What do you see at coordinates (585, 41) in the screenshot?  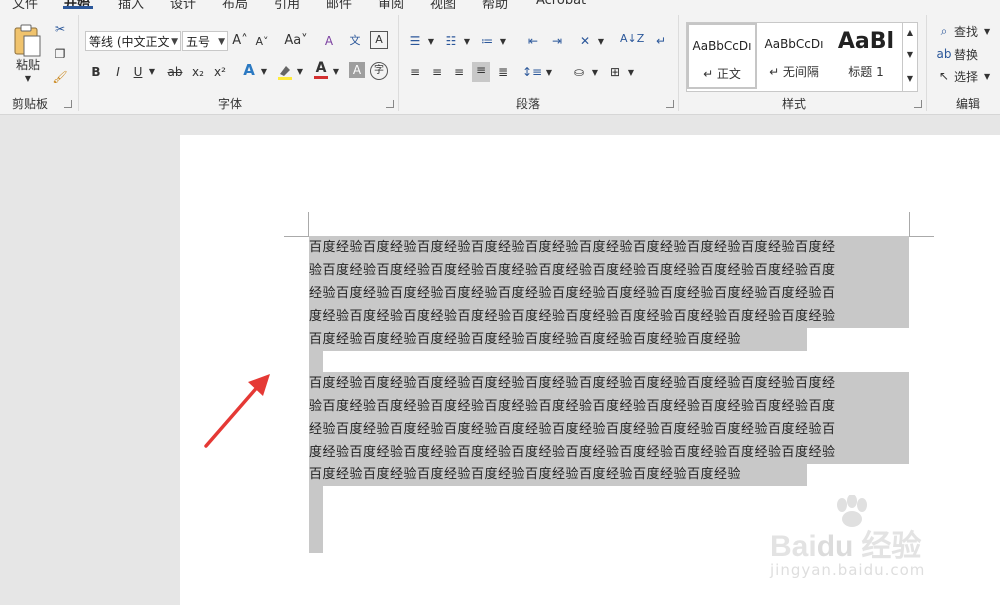 I see `chinese-layout-icon: ✕` at bounding box center [585, 41].